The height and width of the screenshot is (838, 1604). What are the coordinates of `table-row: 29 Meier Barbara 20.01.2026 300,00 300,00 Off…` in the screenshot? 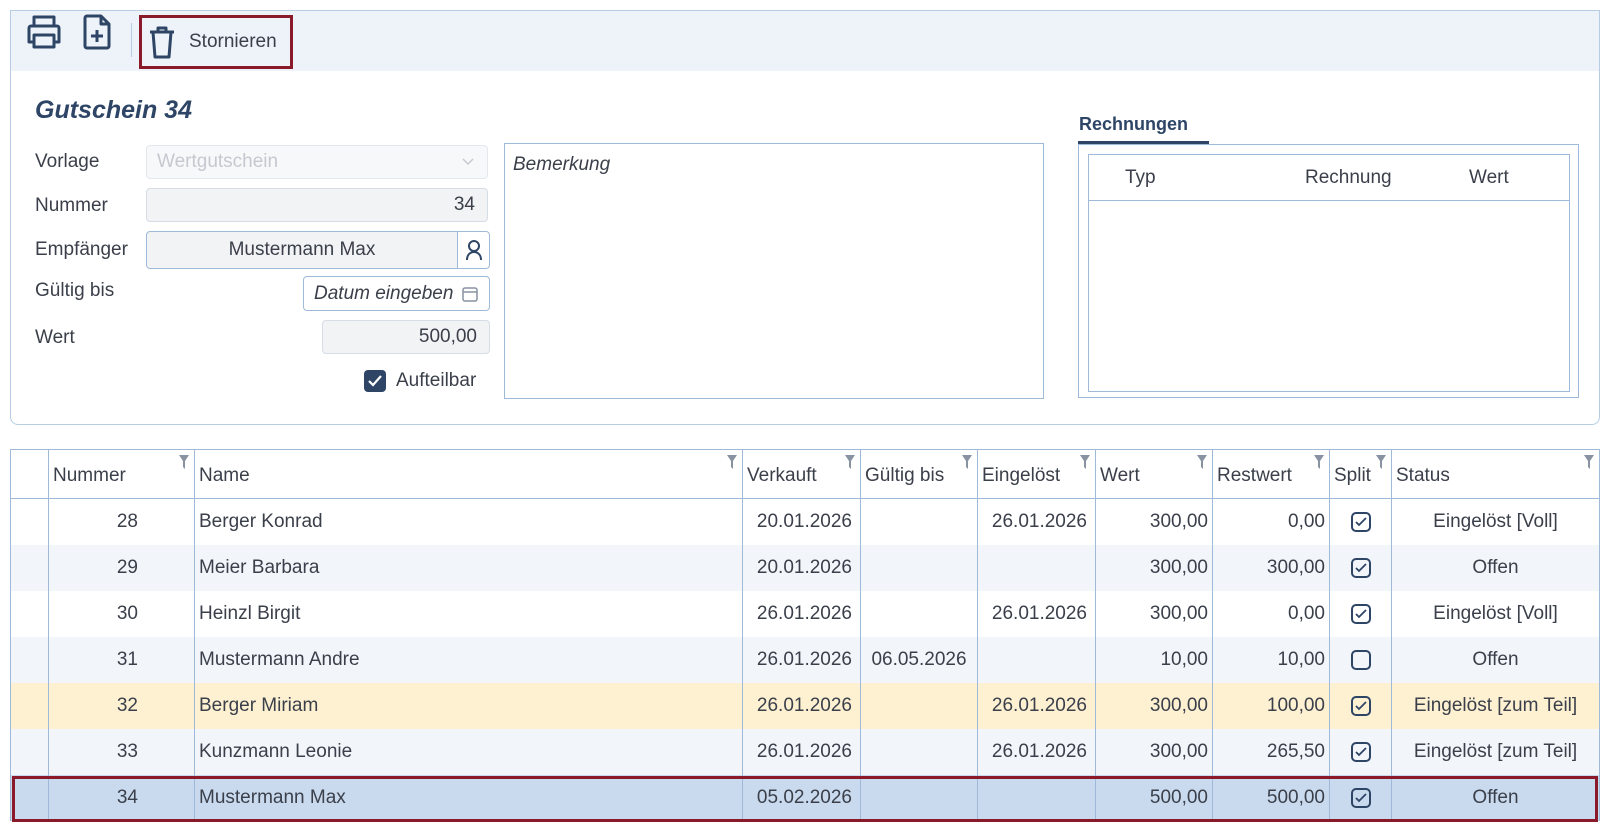 It's located at (805, 568).